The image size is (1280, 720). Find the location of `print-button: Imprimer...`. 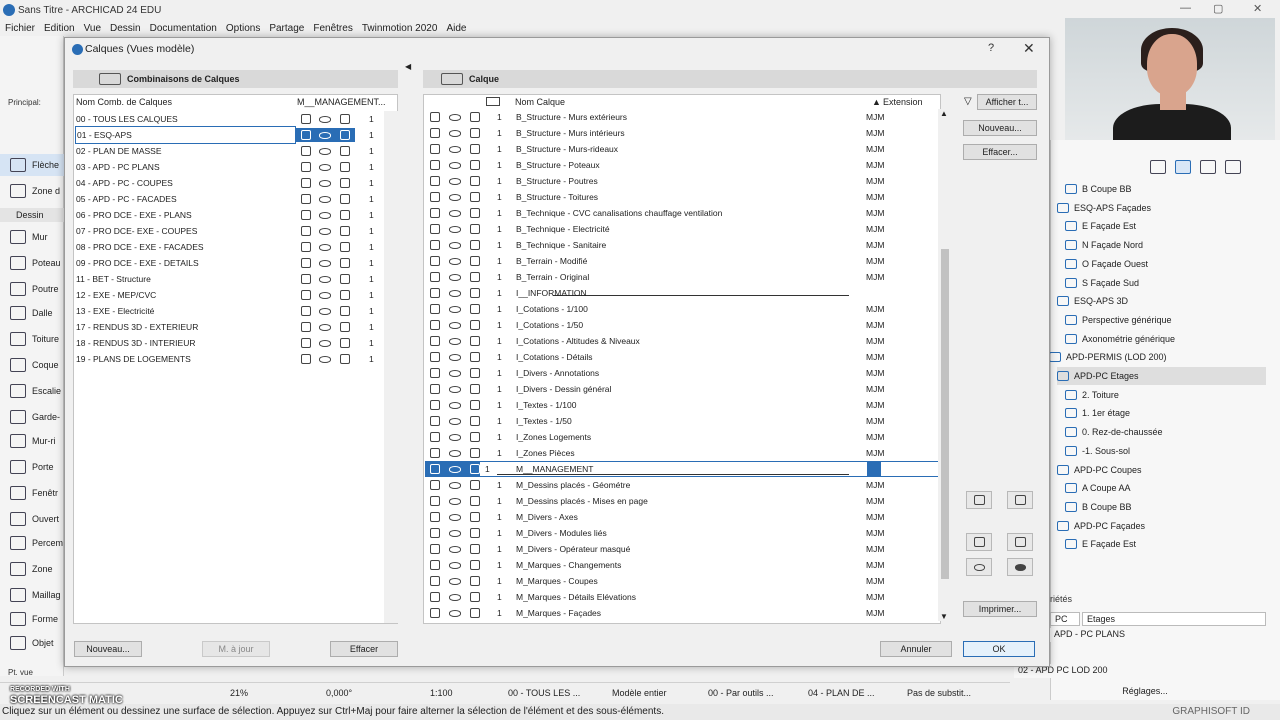

print-button: Imprimer... is located at coordinates (1000, 609).